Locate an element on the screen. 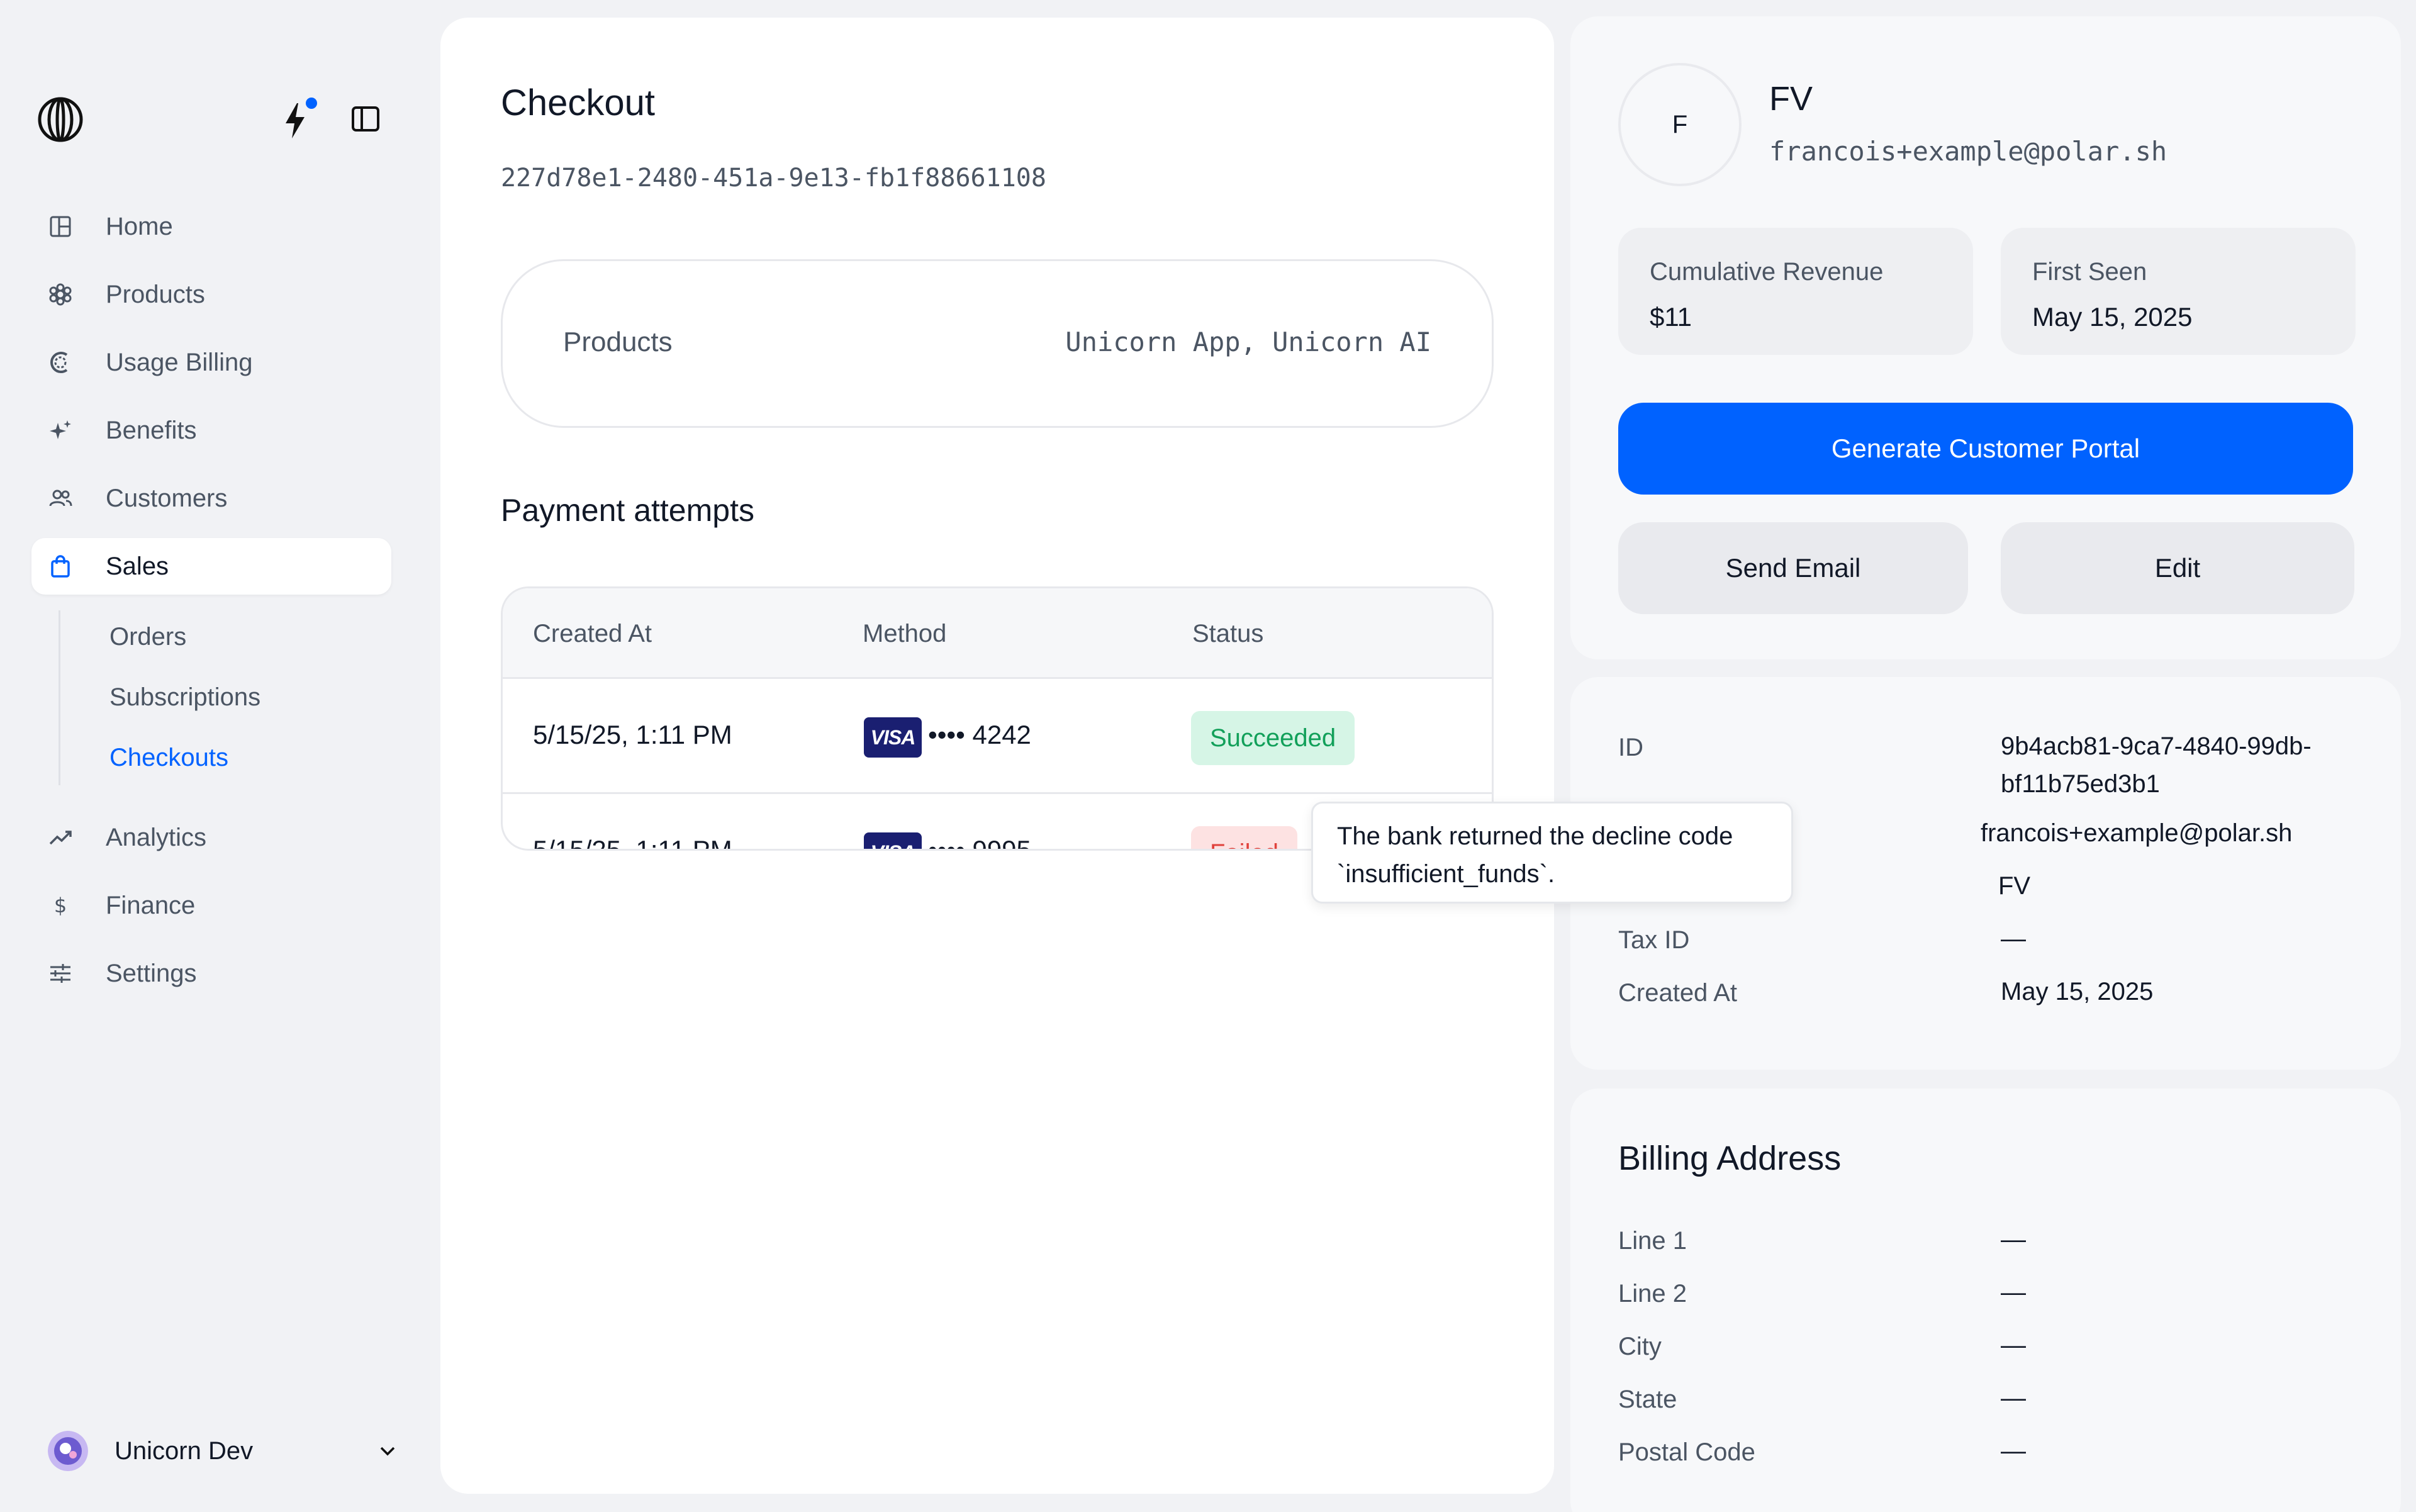 The height and width of the screenshot is (1512, 2416). stat-value: $11 is located at coordinates (1671, 317).